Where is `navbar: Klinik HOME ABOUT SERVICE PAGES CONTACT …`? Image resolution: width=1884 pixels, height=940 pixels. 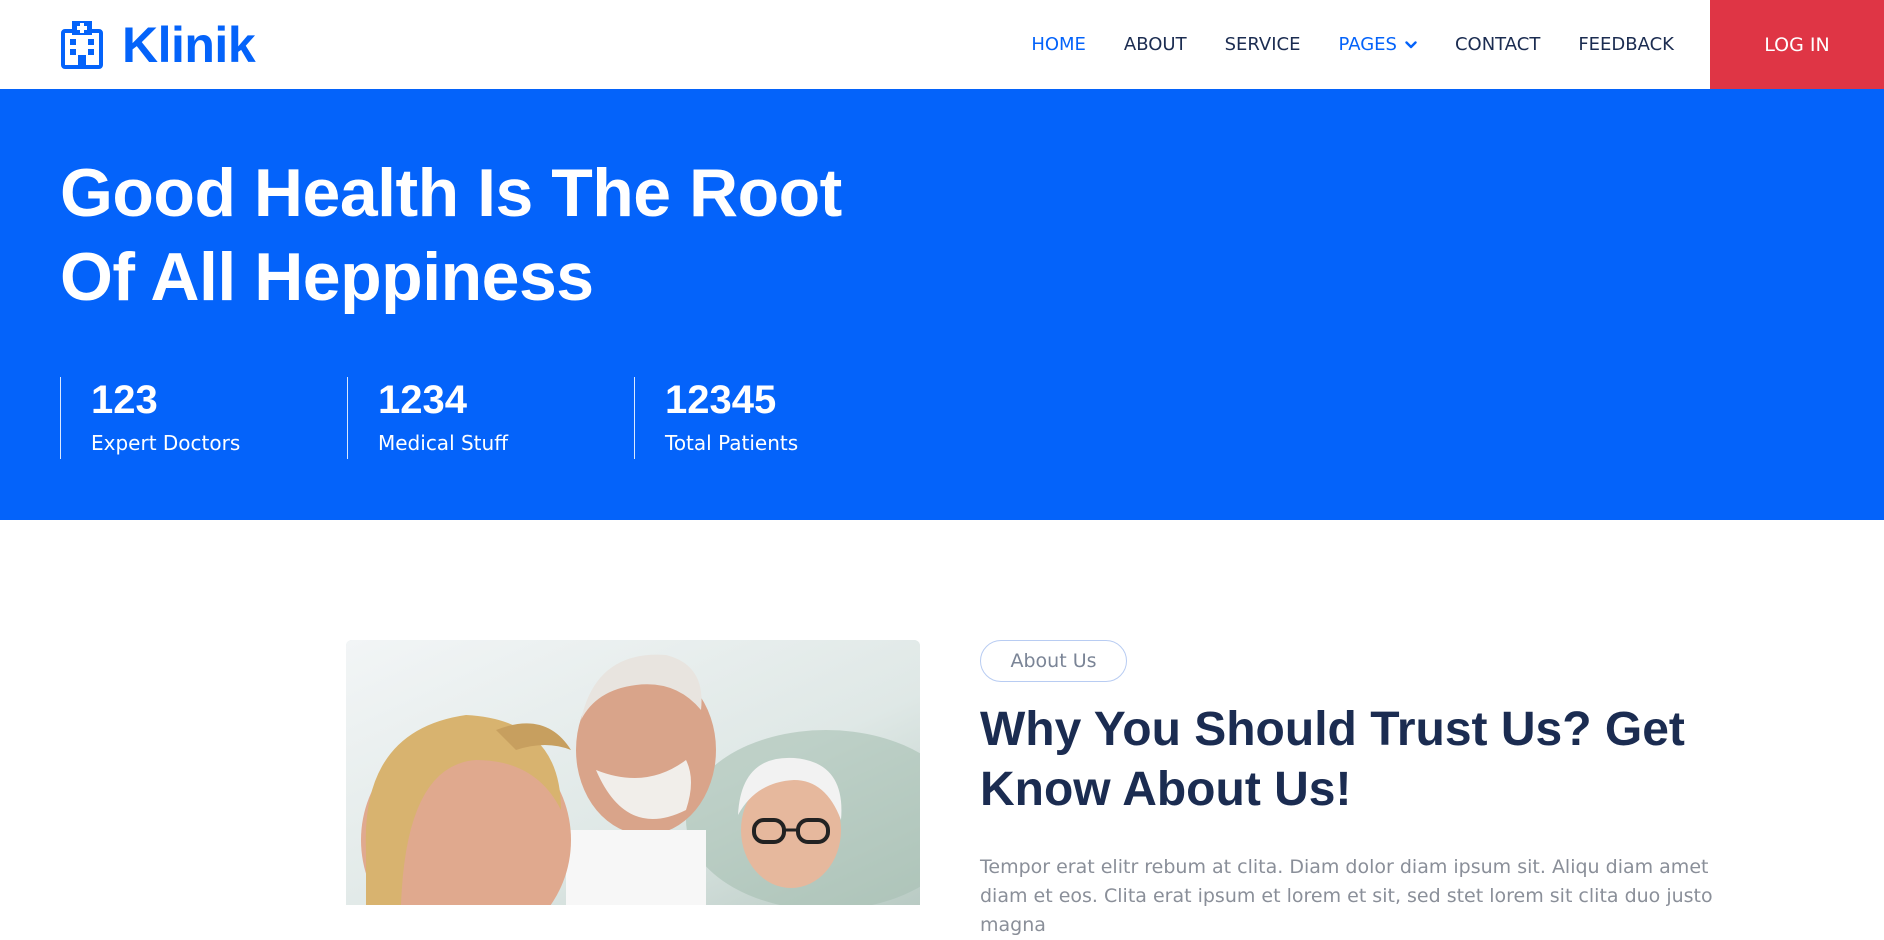
navbar: Klinik HOME ABOUT SERVICE PAGES CONTACT … is located at coordinates (942, 44).